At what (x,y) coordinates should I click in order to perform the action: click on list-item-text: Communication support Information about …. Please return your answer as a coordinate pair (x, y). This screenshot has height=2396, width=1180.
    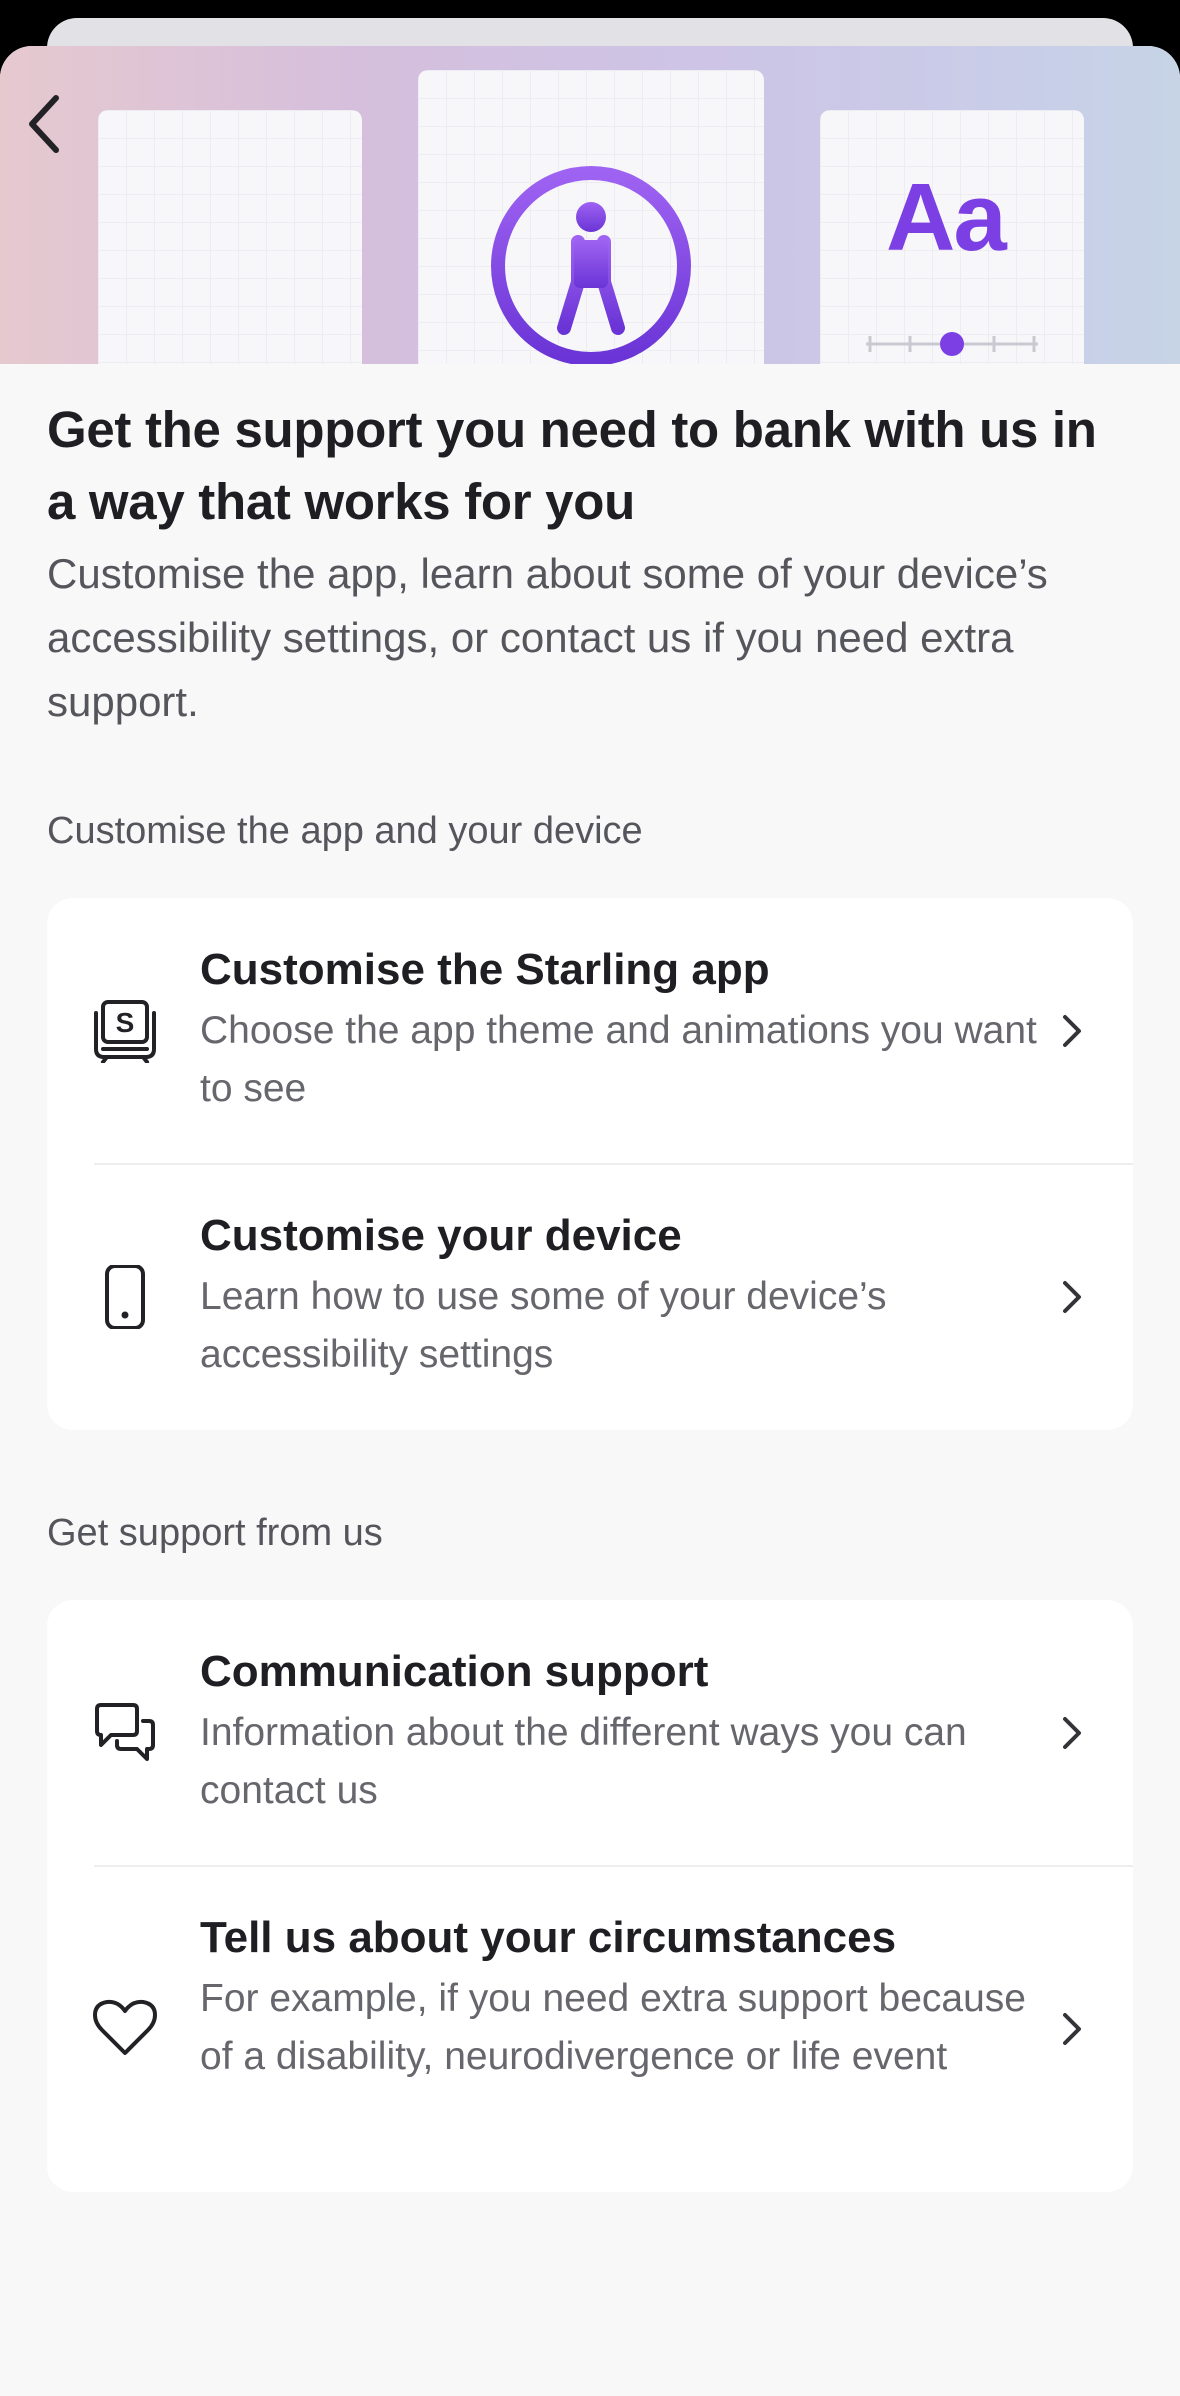
    Looking at the image, I should click on (630, 1732).